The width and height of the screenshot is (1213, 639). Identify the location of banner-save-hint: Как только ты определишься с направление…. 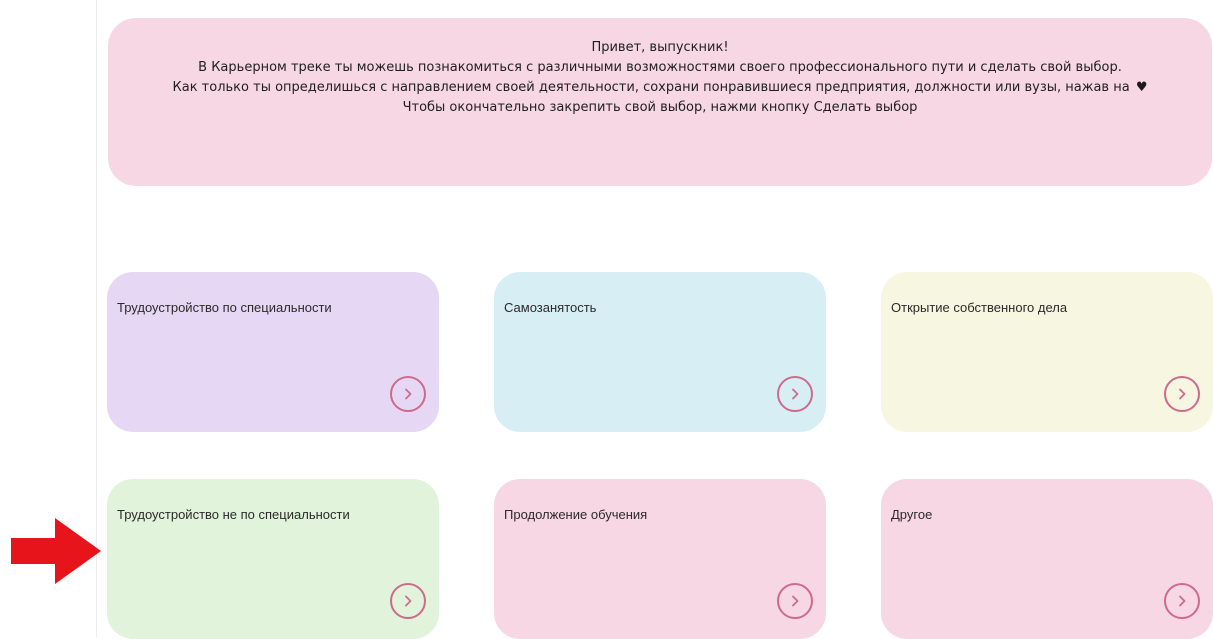
(660, 88).